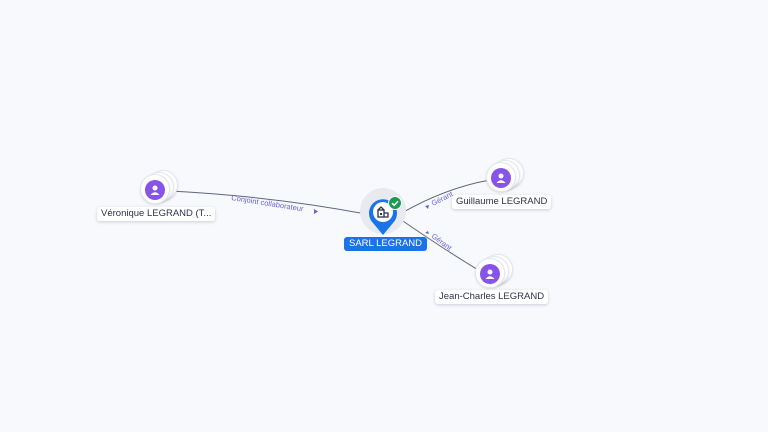 The width and height of the screenshot is (768, 432). What do you see at coordinates (492, 297) in the screenshot?
I see `person-label-jean-charles: Jean-Charles LEGRAND` at bounding box center [492, 297].